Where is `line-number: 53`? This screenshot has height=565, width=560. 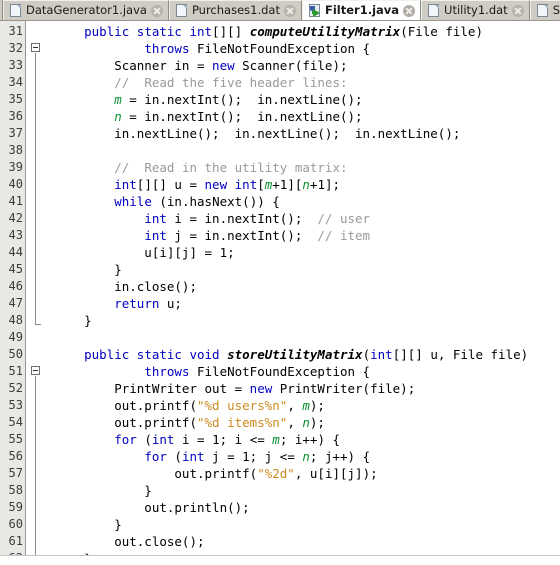
line-number: 53 is located at coordinates (15, 405).